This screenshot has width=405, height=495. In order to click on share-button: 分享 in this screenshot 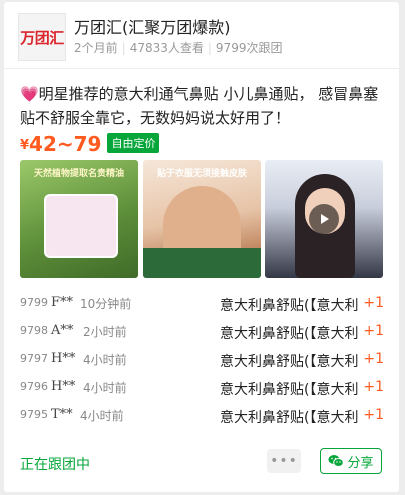, I will do `click(351, 461)`.